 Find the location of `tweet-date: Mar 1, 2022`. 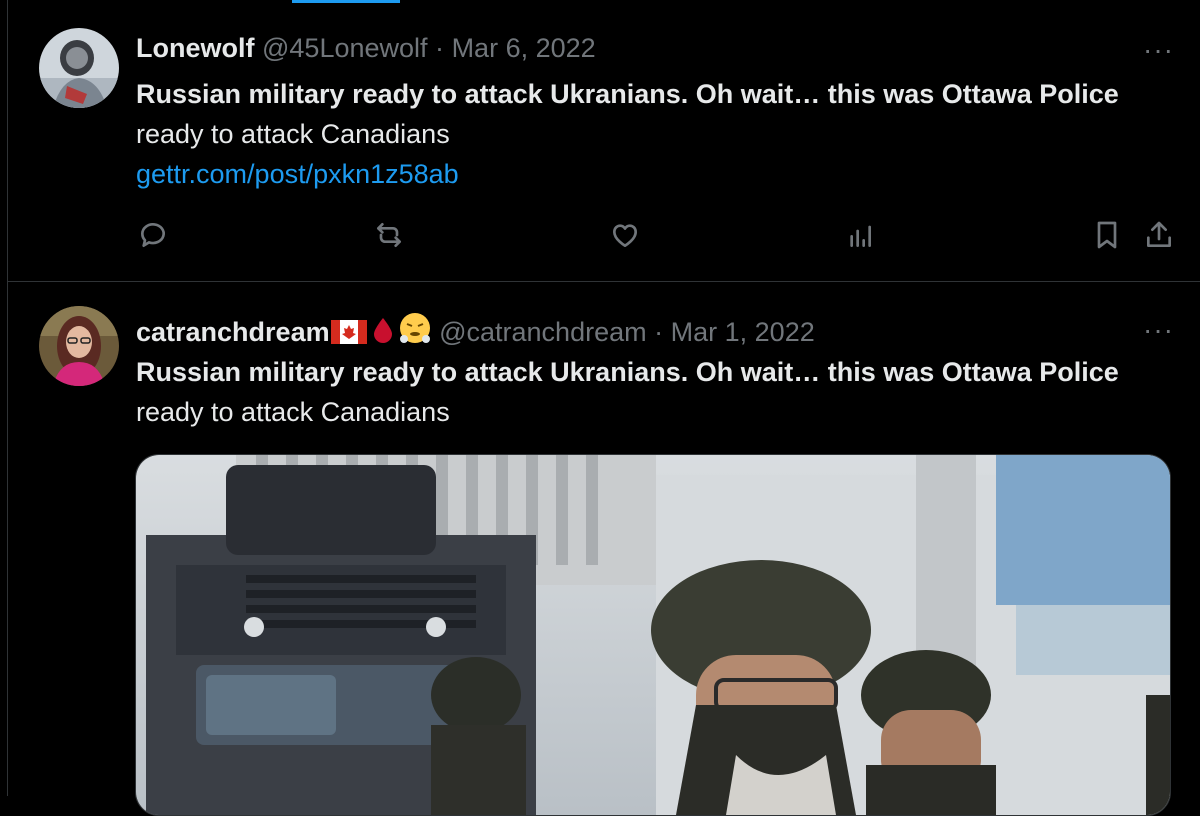

tweet-date: Mar 1, 2022 is located at coordinates (743, 332).